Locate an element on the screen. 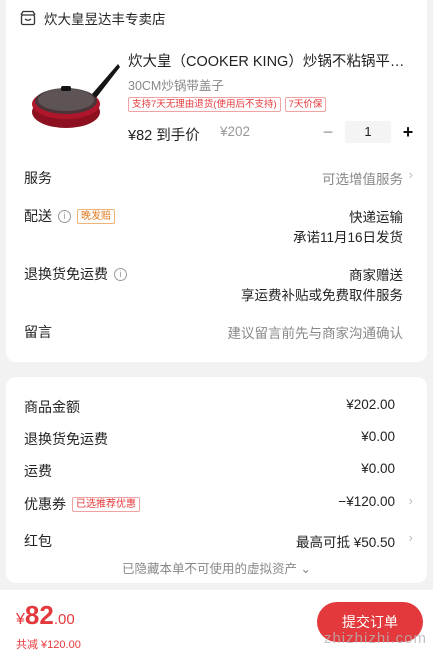  delivery-promise: 承诺11月16日发货 is located at coordinates (347, 237).